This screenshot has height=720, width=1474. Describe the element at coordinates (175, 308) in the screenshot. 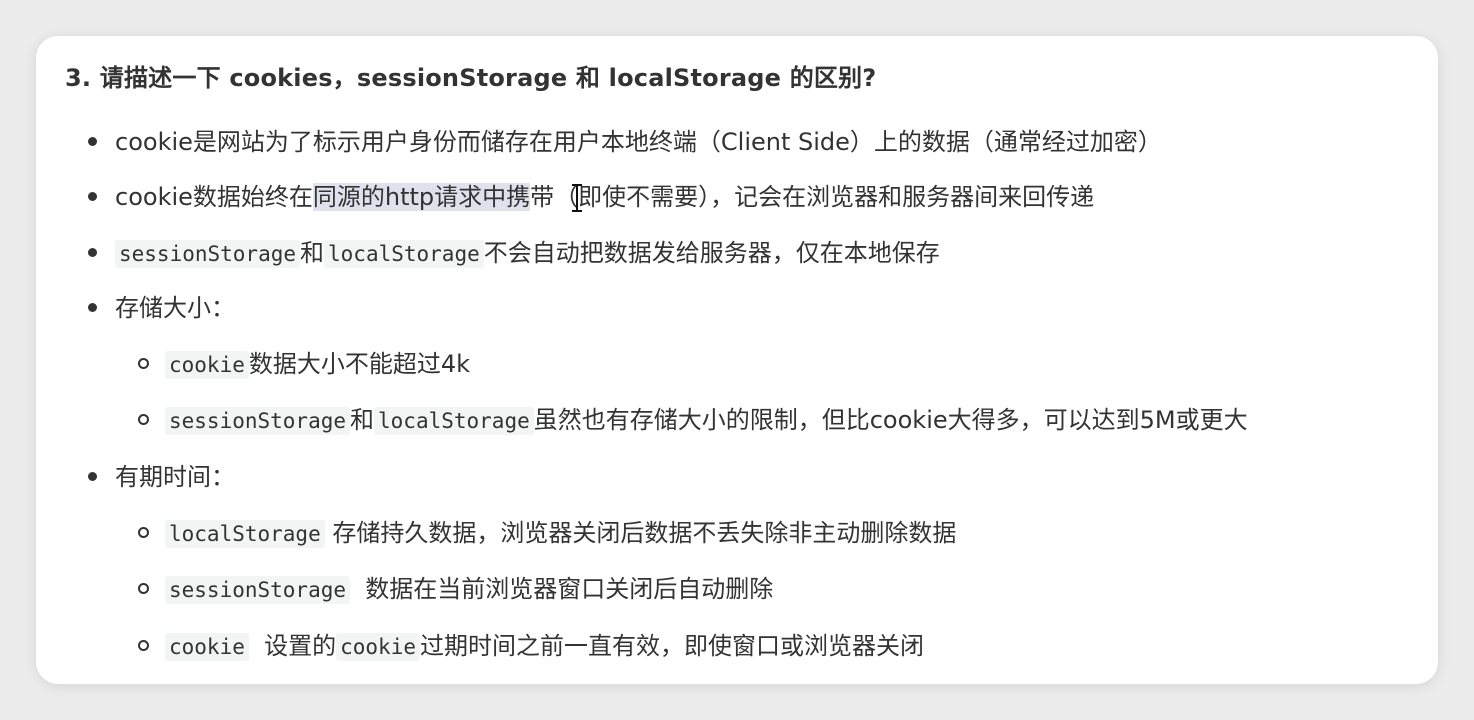

I see `item-text: 存储大小：` at that location.